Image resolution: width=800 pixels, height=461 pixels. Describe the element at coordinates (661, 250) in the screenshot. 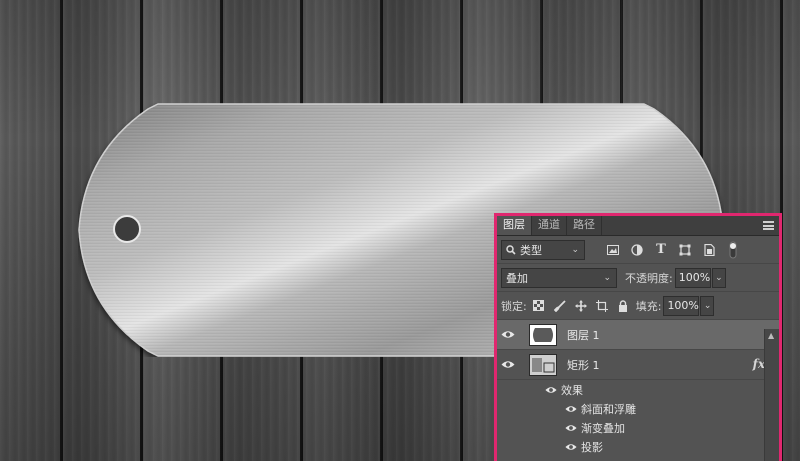

I see `type-filter-icon: T` at that location.